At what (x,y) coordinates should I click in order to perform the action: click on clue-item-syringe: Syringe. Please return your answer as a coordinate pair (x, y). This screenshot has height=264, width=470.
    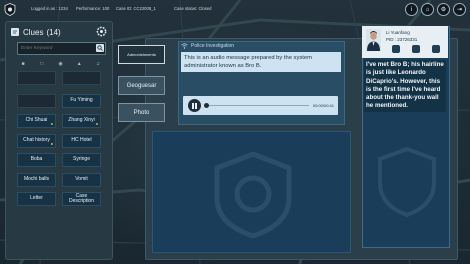
    Looking at the image, I should click on (81, 160).